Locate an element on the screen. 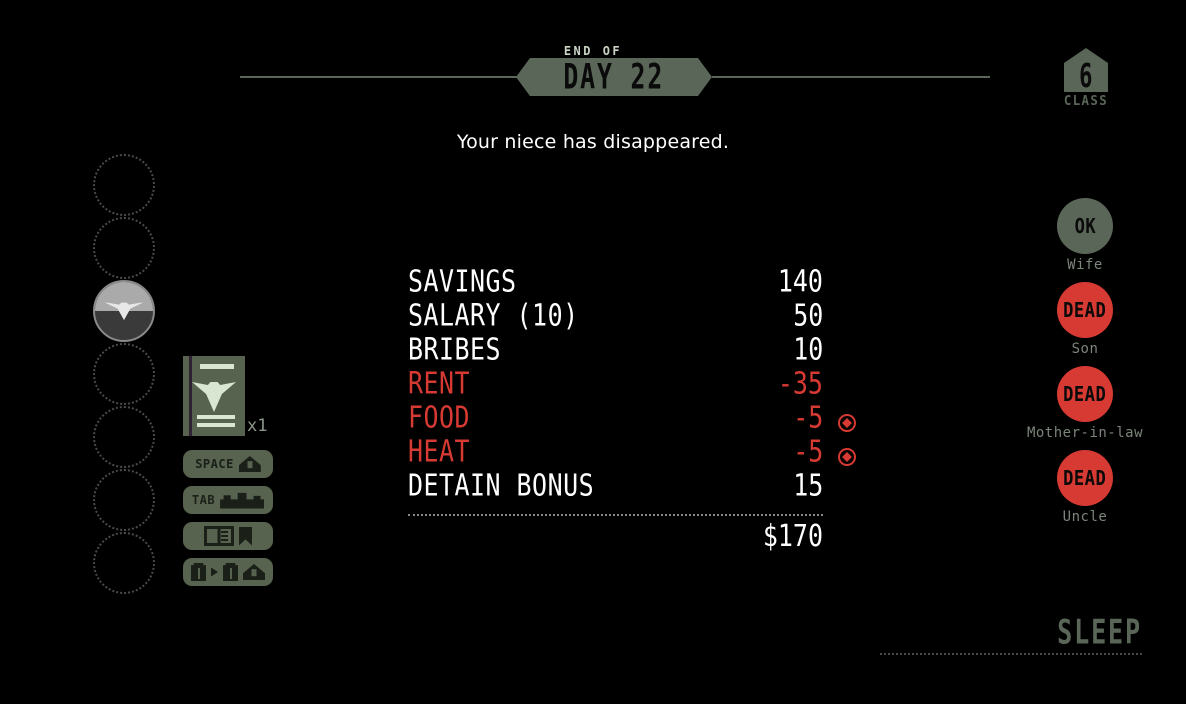  stamp-icon is located at coordinates (249, 464).